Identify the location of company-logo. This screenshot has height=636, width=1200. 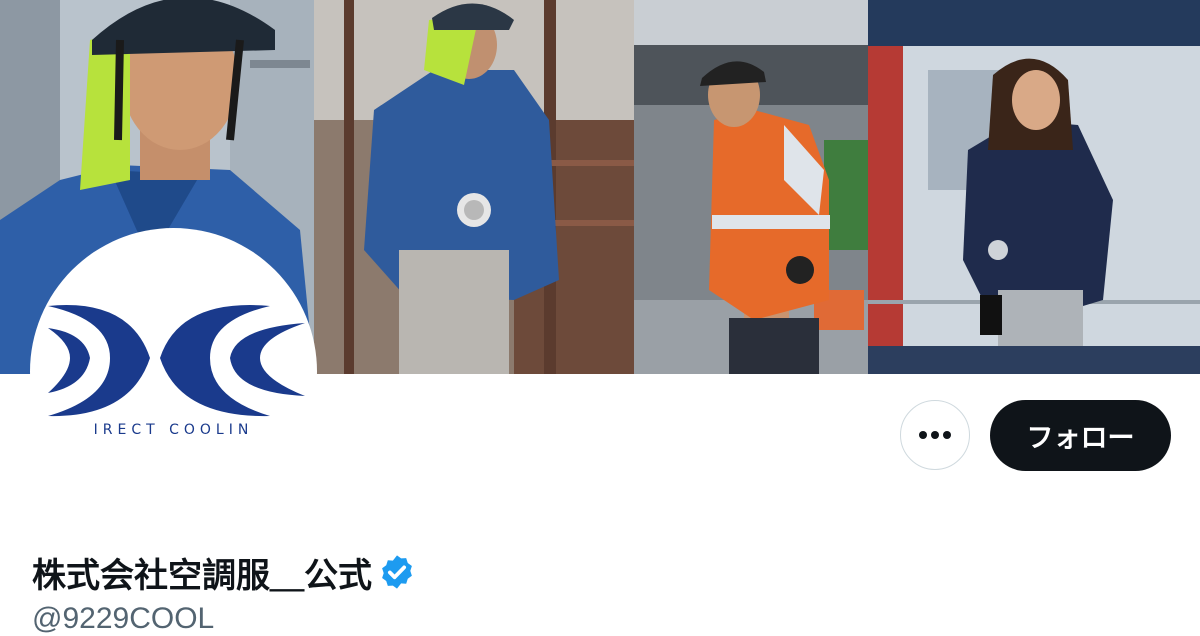
(176, 361).